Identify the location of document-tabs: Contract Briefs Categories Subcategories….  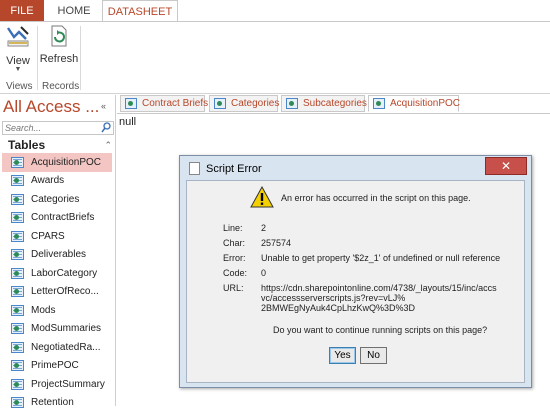
(333, 104).